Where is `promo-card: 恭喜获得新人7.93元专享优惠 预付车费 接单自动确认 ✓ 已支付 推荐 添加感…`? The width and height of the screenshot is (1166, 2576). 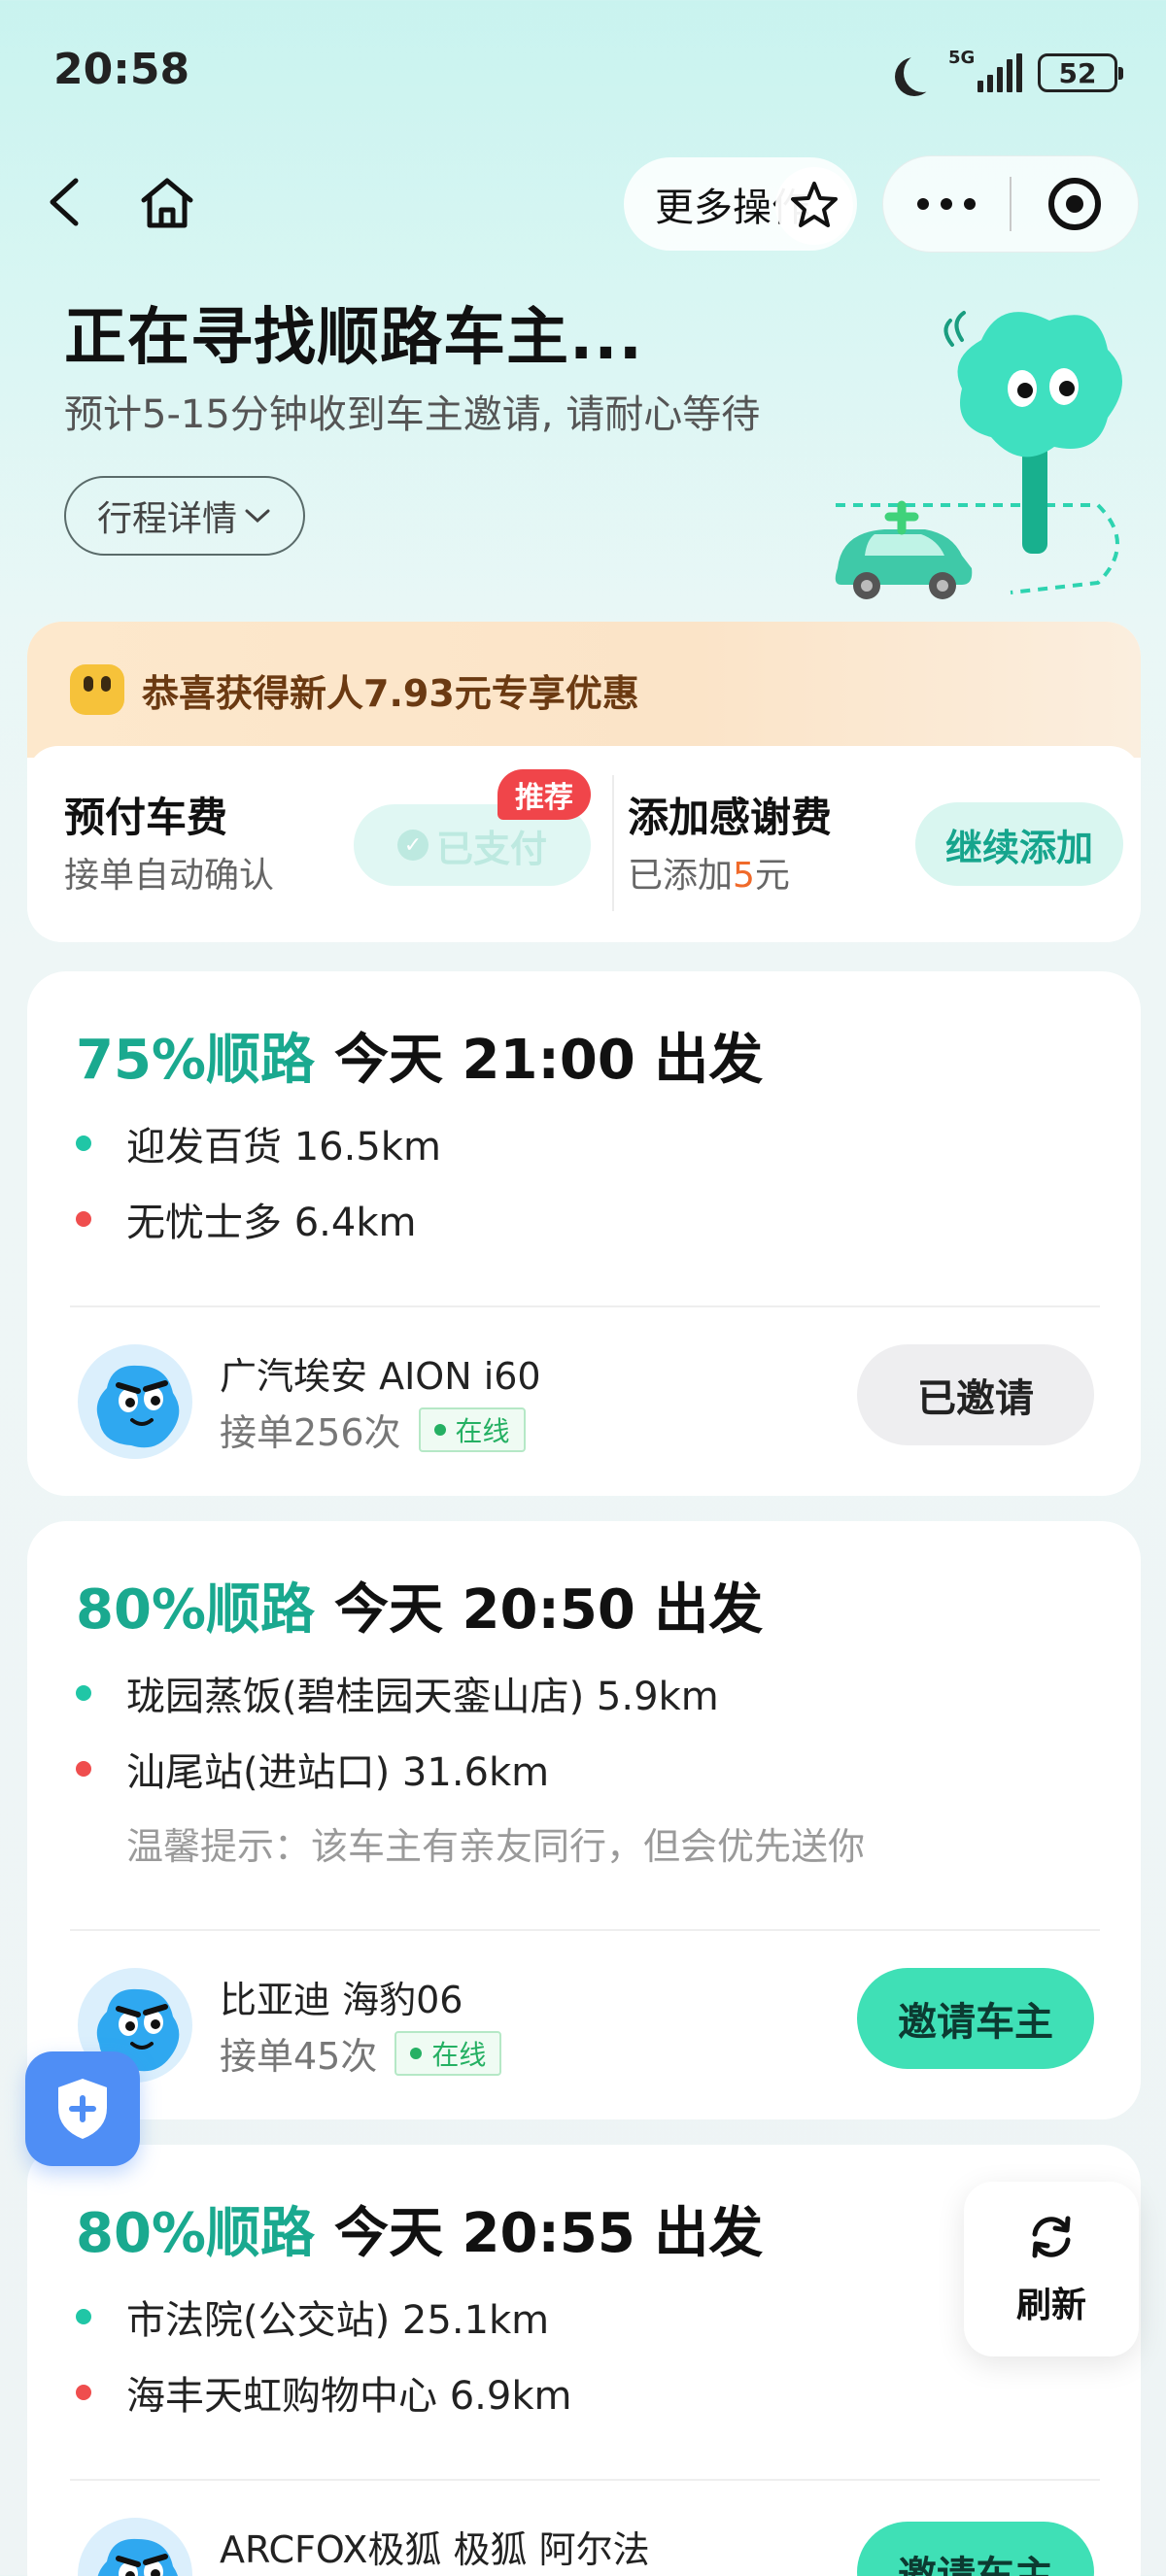
promo-card: 恭喜获得新人7.93元专享优惠 预付车费 接单自动确认 ✓ 已支付 推荐 添加感… is located at coordinates (584, 782).